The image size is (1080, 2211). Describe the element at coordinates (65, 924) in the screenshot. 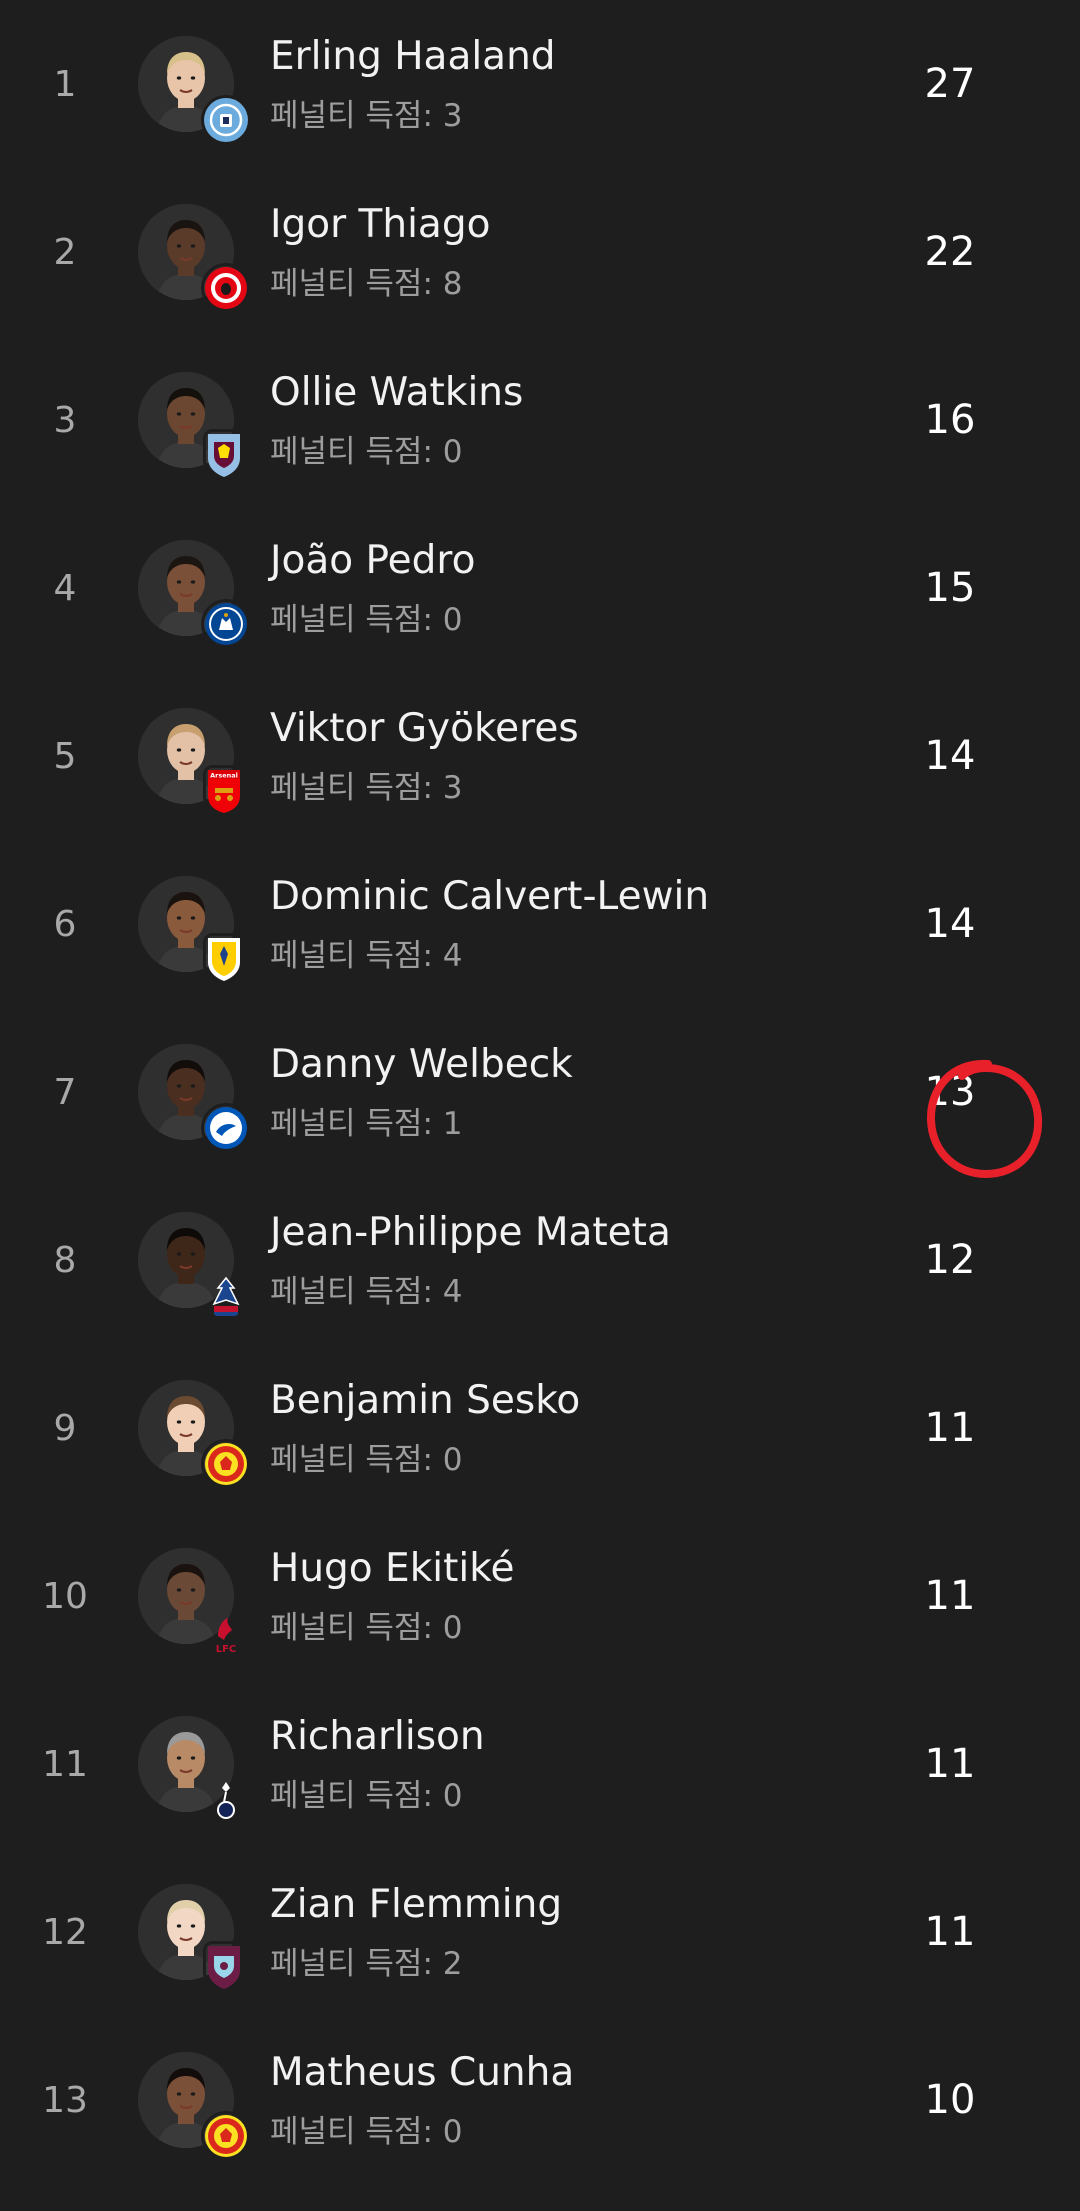

I see `rank-number: 6` at that location.